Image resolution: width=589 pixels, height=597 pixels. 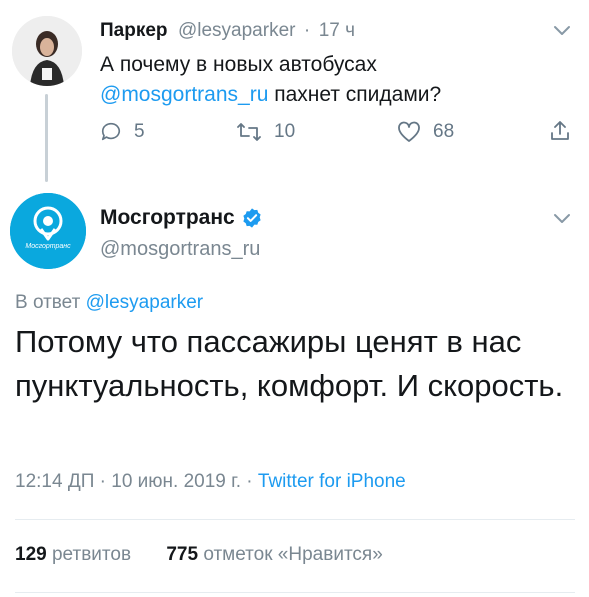 What do you see at coordinates (409, 131) in the screenshot?
I see `like-icon` at bounding box center [409, 131].